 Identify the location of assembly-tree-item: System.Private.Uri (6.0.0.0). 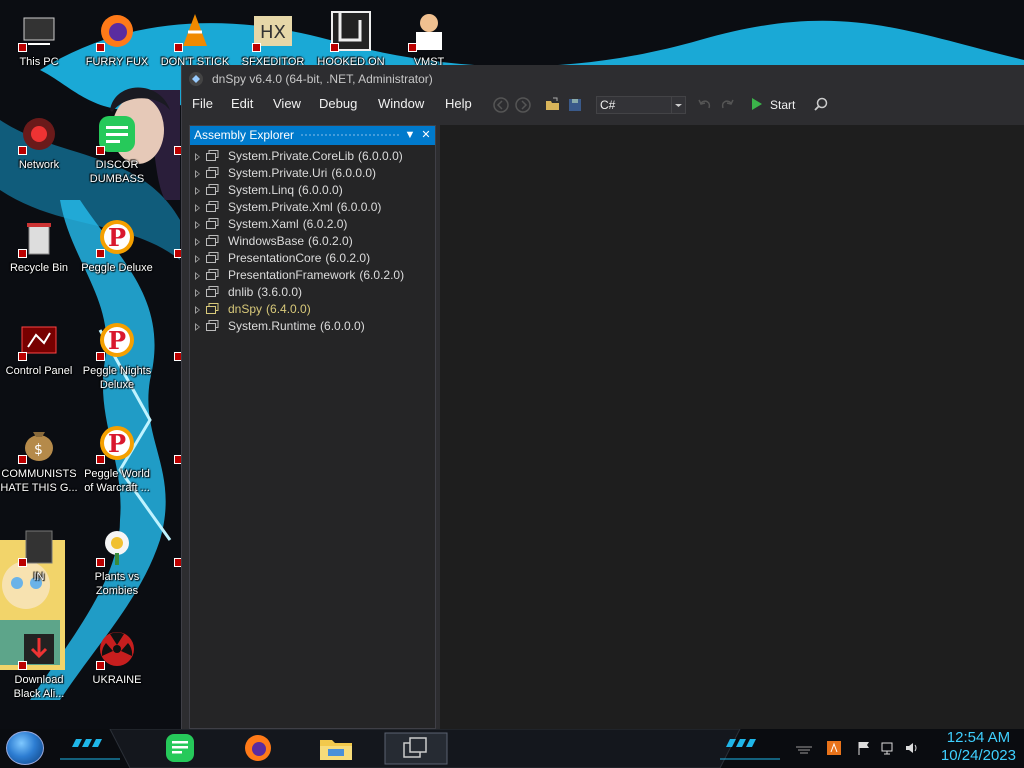
(312, 173).